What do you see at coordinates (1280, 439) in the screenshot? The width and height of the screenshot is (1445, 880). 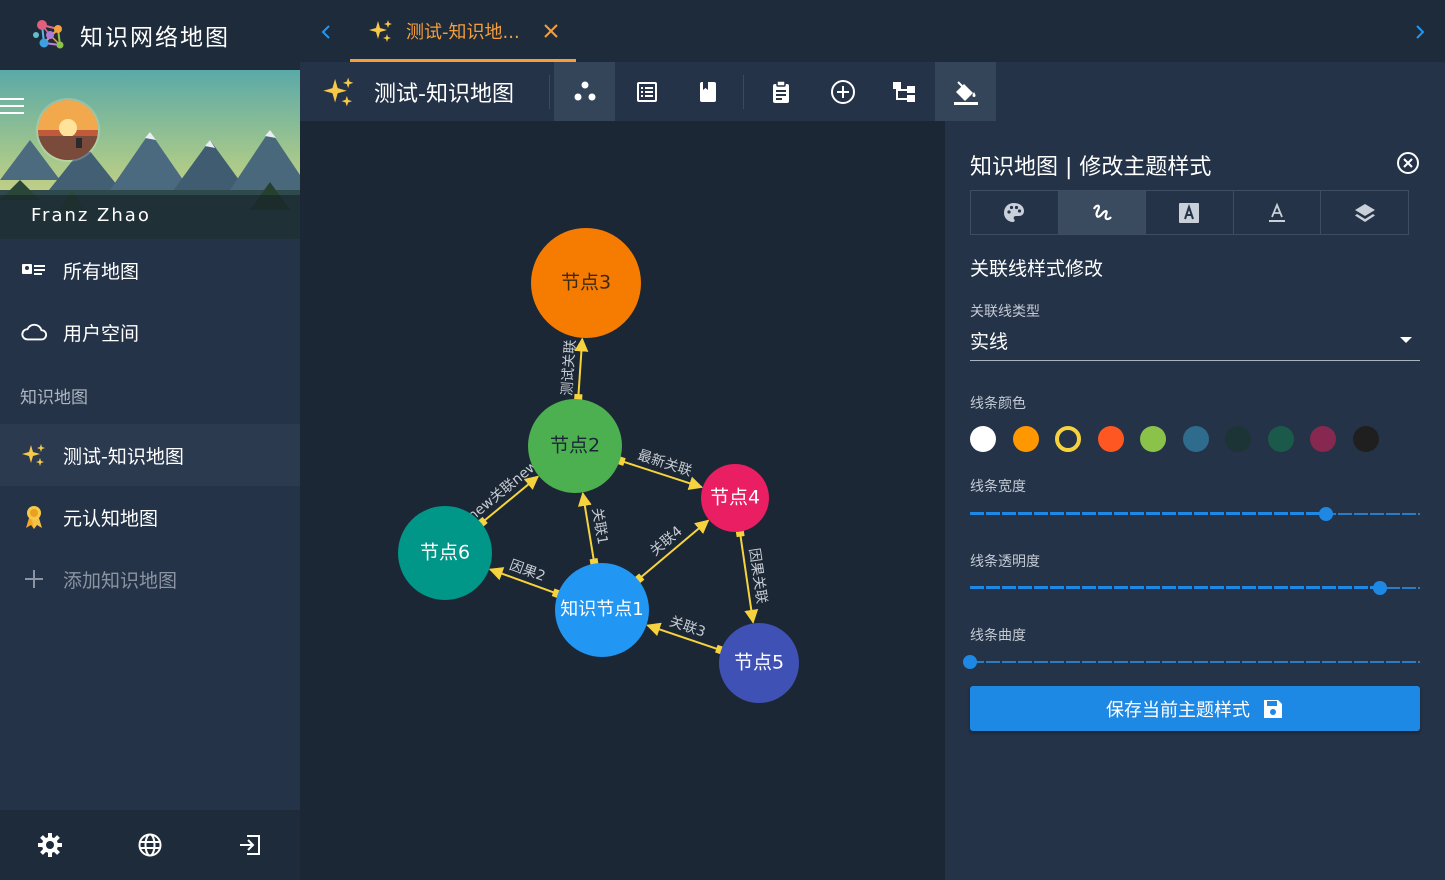 I see `color-swatch: #1b5a4b` at bounding box center [1280, 439].